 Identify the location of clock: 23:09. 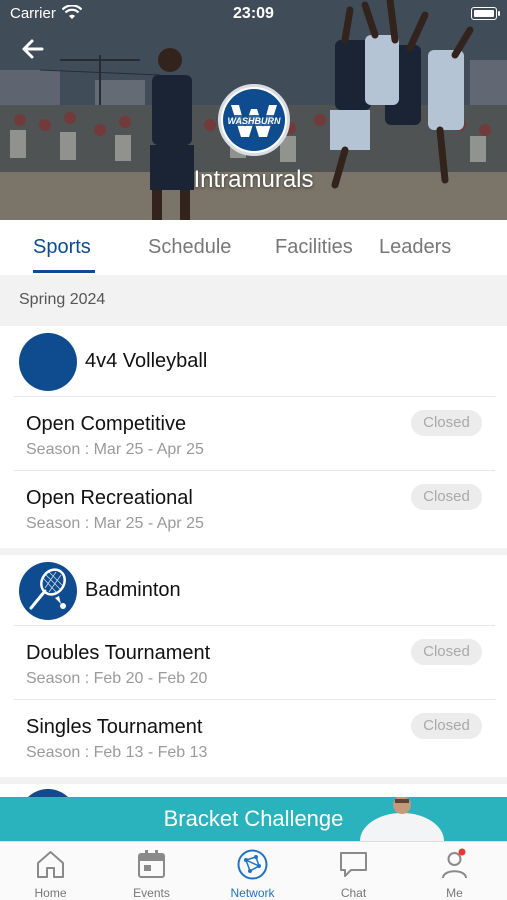
(253, 13).